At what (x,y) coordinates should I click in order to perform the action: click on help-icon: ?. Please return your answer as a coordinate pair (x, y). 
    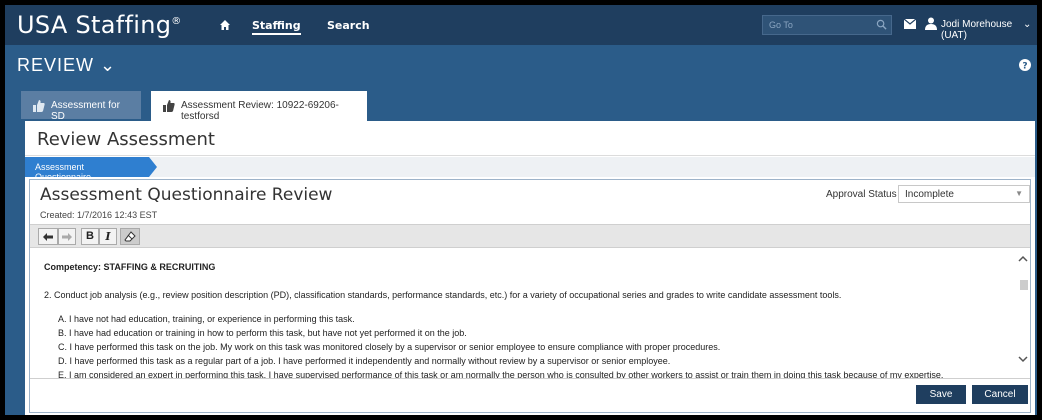
    Looking at the image, I should click on (1025, 65).